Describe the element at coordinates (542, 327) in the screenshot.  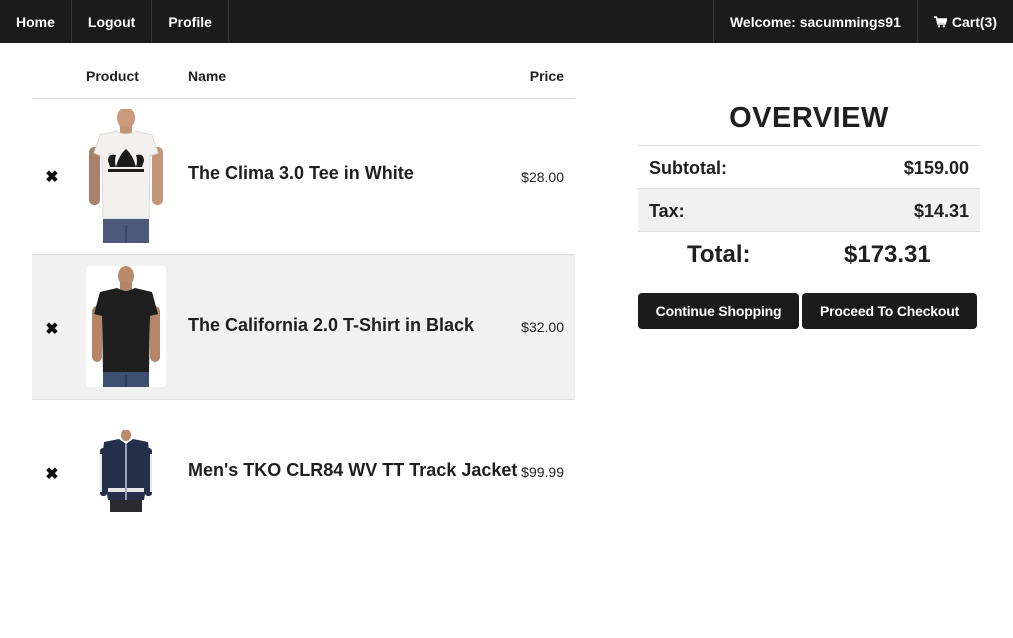
I see `product-price: $32.00` at that location.